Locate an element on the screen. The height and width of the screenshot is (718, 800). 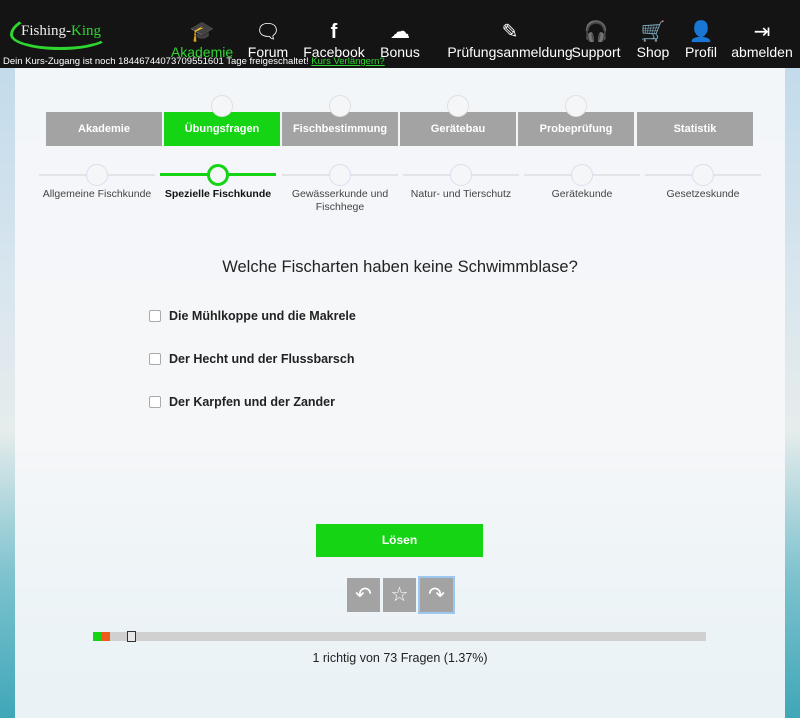
subtab-label-0: Allgemeine Fischkunde is located at coordinates (97, 194).